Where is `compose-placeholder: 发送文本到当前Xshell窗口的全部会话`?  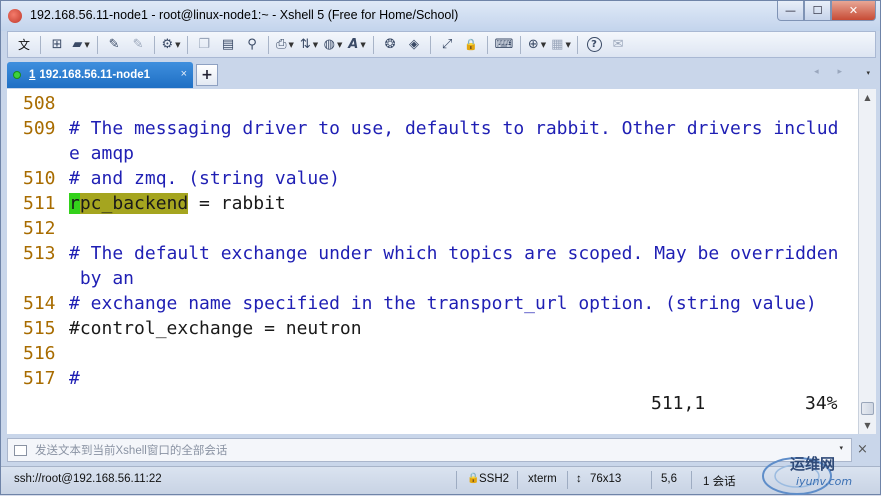
compose-placeholder: 发送文本到当前Xshell窗口的全部会话 is located at coordinates (131, 451).